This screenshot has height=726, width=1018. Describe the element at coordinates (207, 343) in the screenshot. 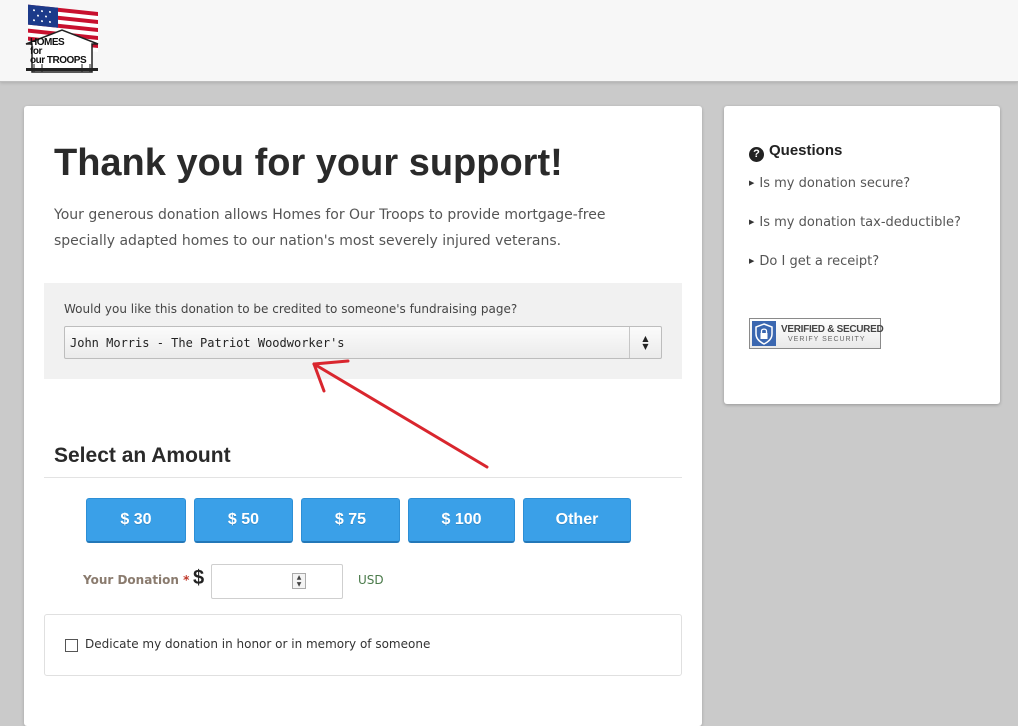

I see `fundraising-page-selected-value: John Morris - The Patriot Woodworker's` at that location.